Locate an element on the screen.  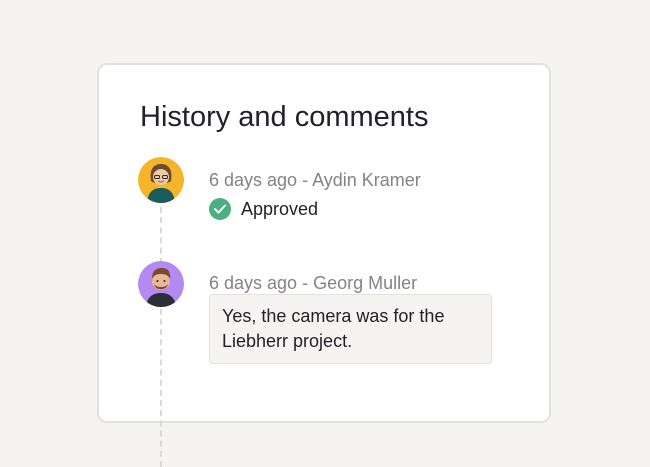
status-label: Approved is located at coordinates (280, 209).